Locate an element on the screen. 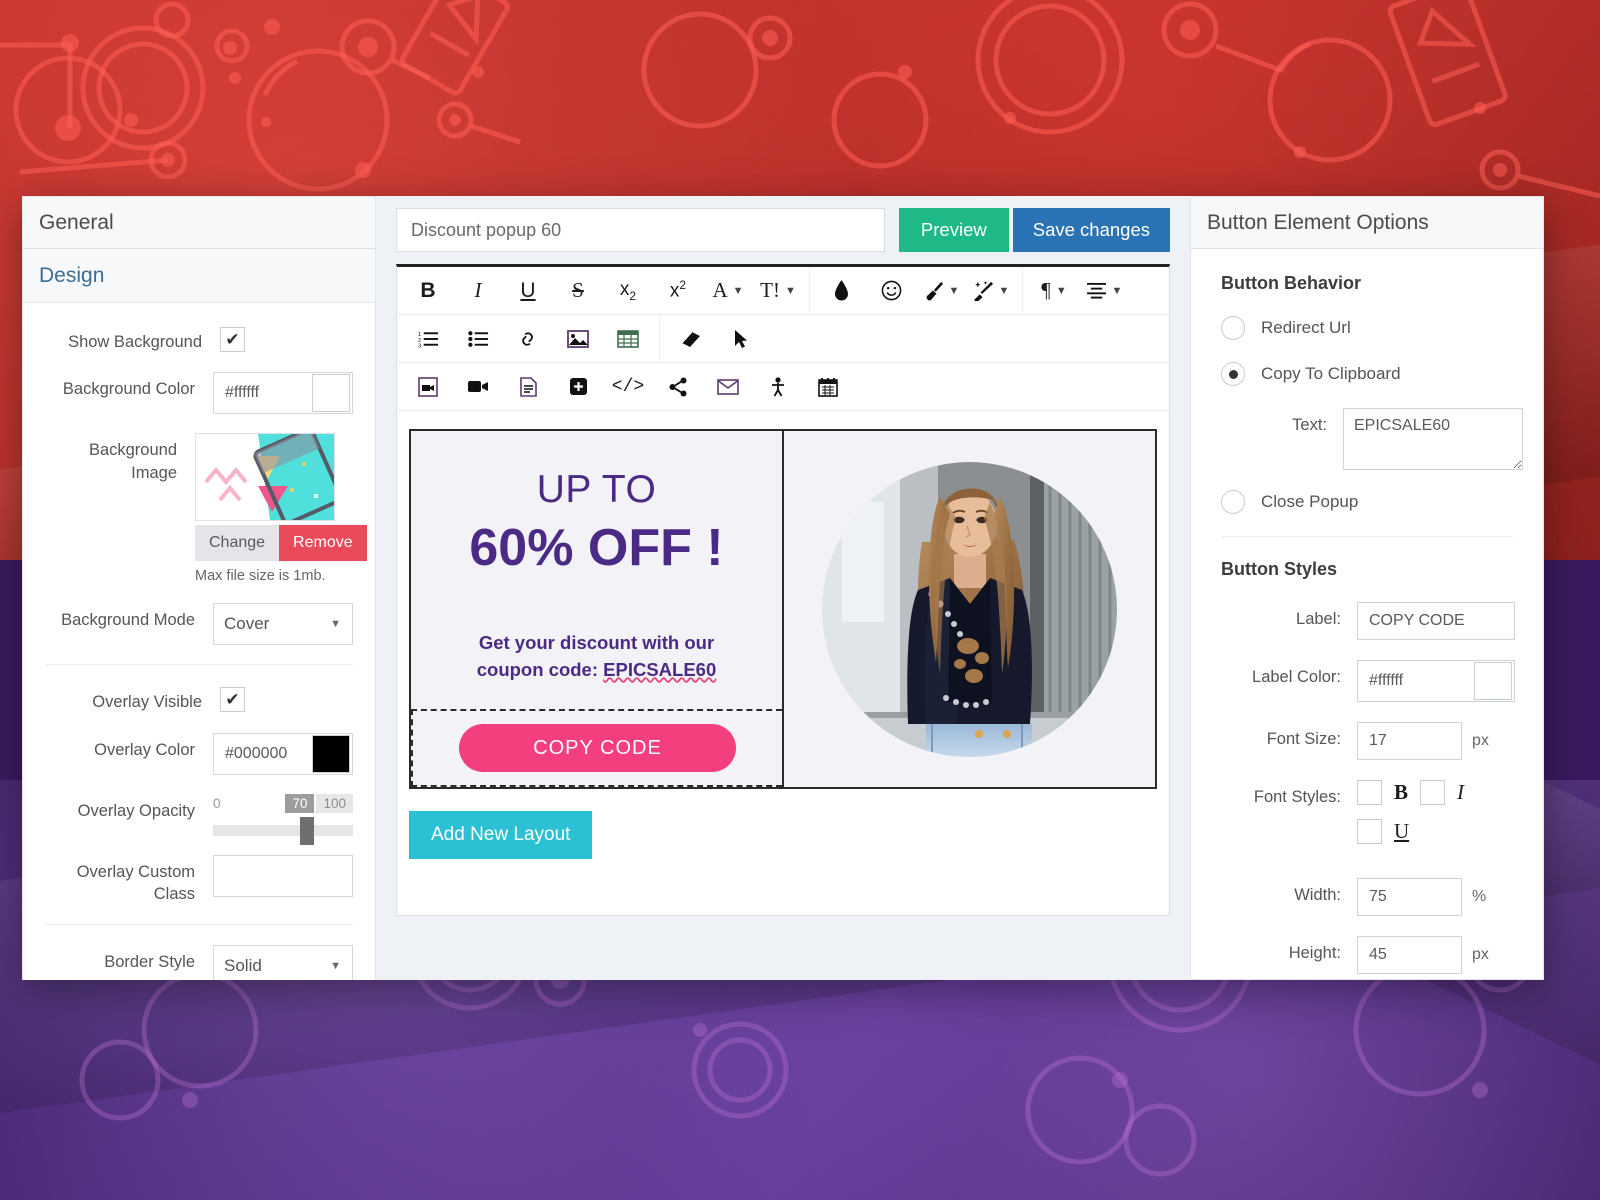  behavior-option-close-popup: Close Popup is located at coordinates (1367, 502).